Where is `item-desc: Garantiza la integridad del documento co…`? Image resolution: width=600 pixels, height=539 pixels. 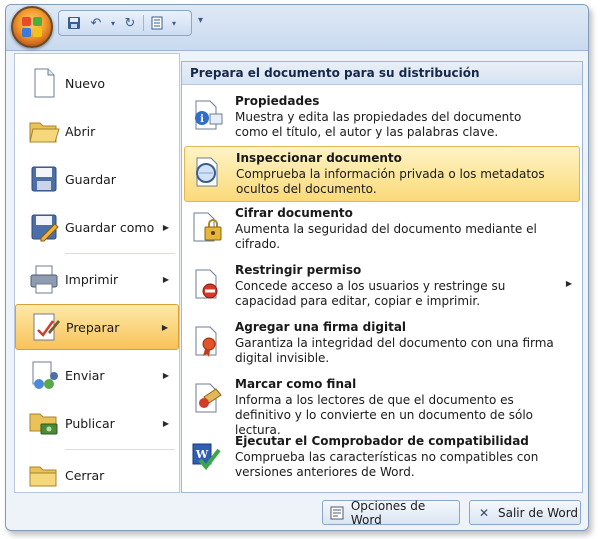 item-desc: Garantiza la integridad del documento co… is located at coordinates (394, 350).